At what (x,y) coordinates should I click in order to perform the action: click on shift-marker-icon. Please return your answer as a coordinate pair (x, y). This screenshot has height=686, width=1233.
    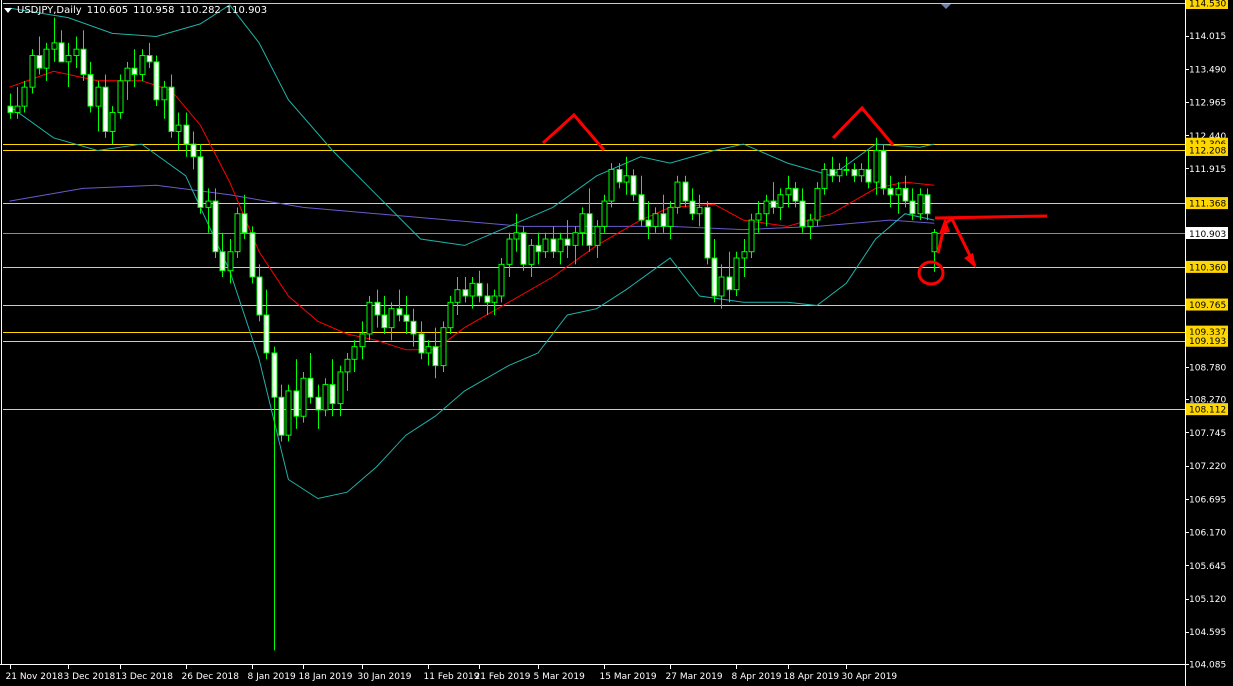
    Looking at the image, I should click on (946, 6).